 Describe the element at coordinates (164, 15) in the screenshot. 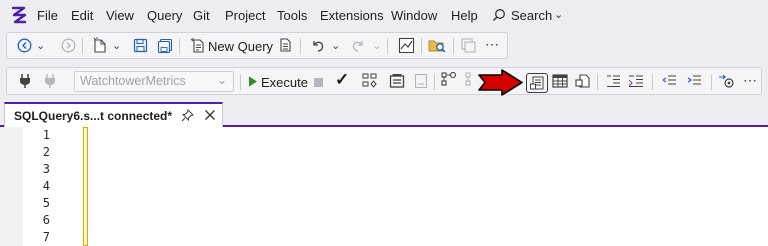

I see `menu-query: Query` at that location.